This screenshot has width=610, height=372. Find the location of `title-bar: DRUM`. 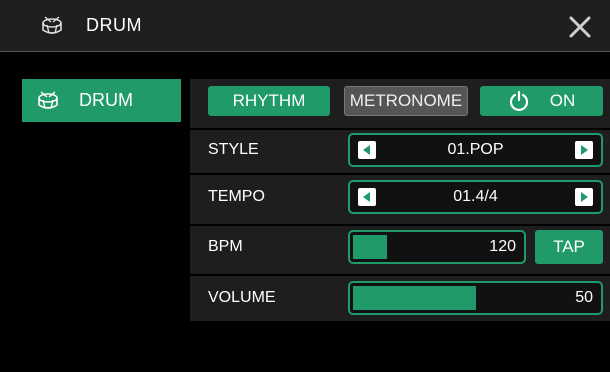

title-bar: DRUM is located at coordinates (305, 26).